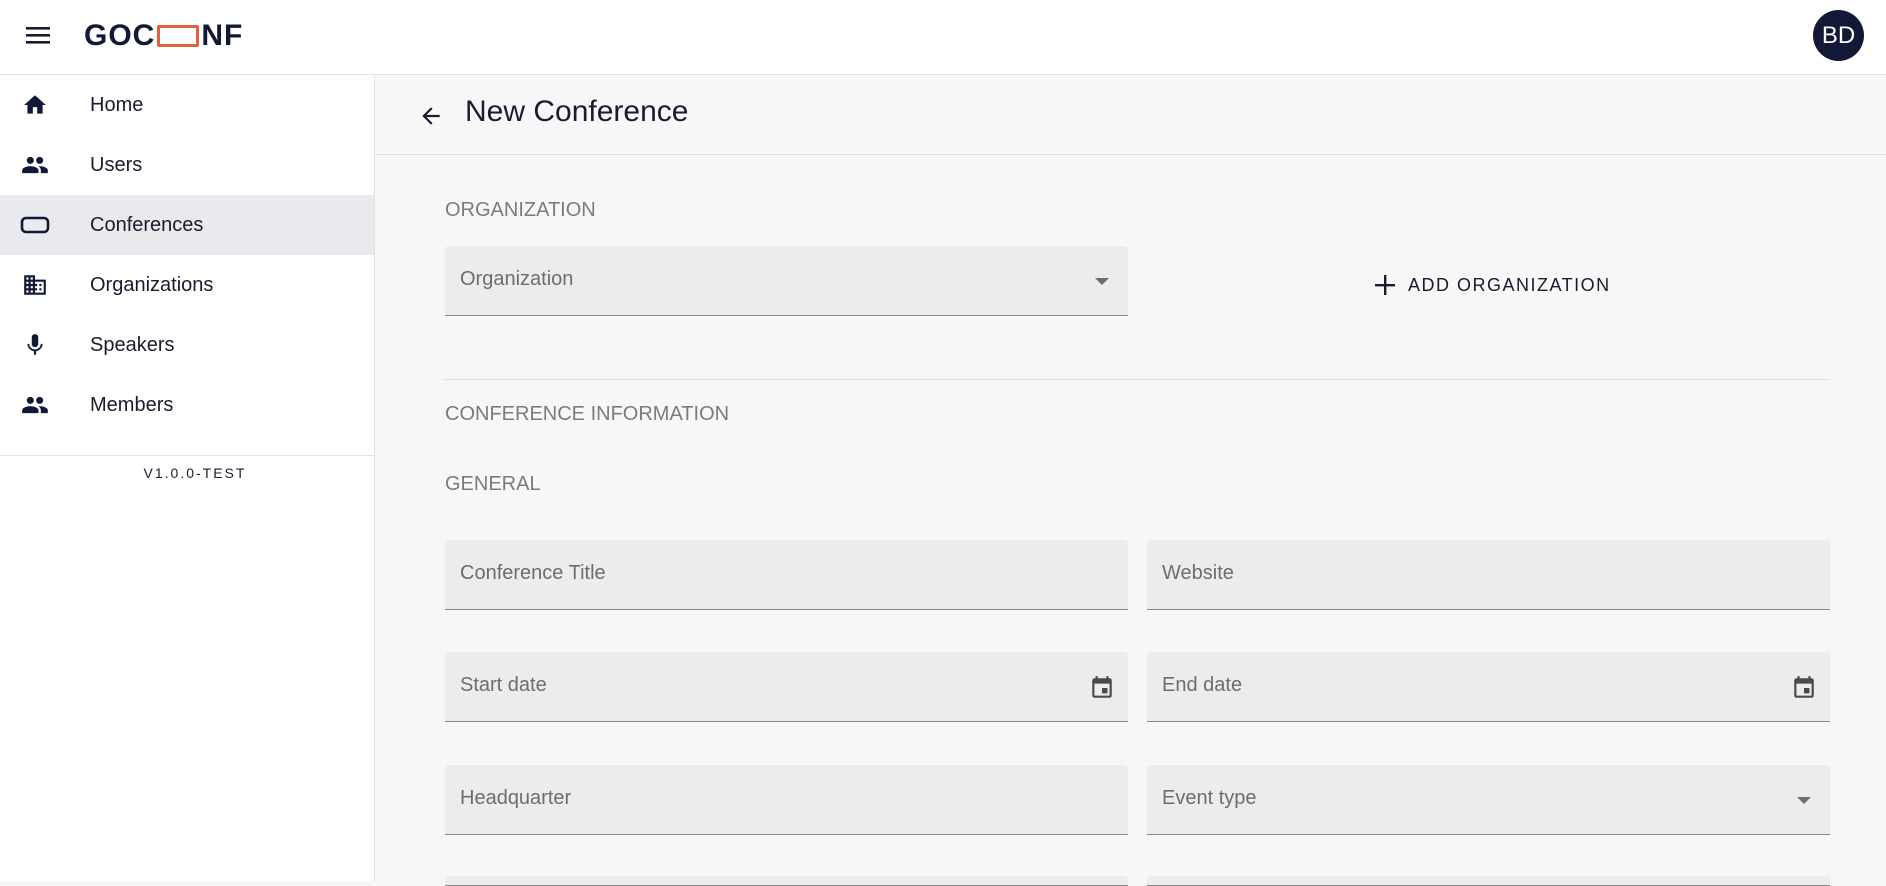  I want to click on users-icon, so click(35, 165).